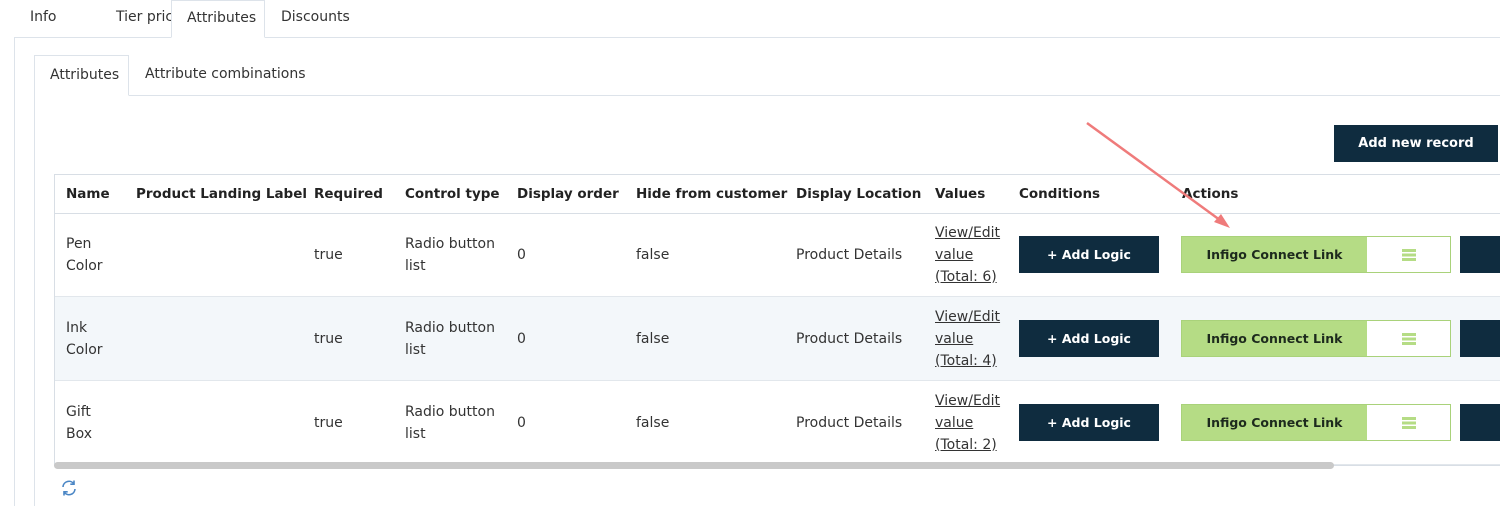 This screenshot has height=506, width=1500. What do you see at coordinates (221, 194) in the screenshot?
I see `col-product-landing-label: Product Landing Label` at bounding box center [221, 194].